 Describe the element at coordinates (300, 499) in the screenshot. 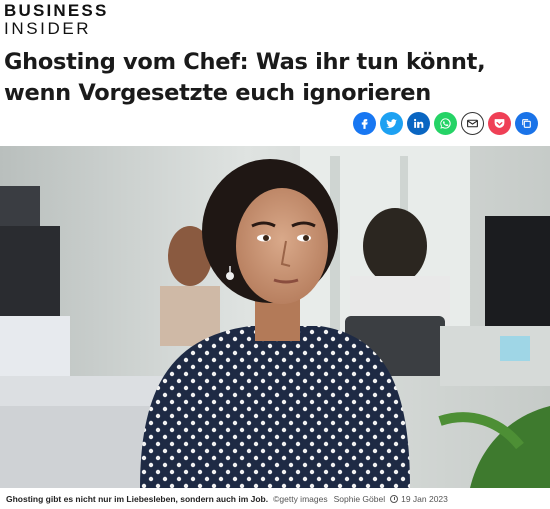

I see `image-credit: ©getty images` at that location.